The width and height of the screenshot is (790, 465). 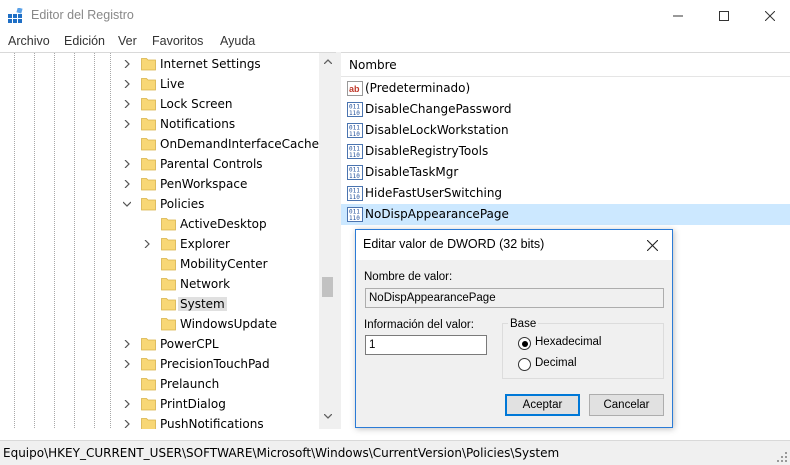 What do you see at coordinates (419, 325) in the screenshot?
I see `value-data-label: Información del valor:` at bounding box center [419, 325].